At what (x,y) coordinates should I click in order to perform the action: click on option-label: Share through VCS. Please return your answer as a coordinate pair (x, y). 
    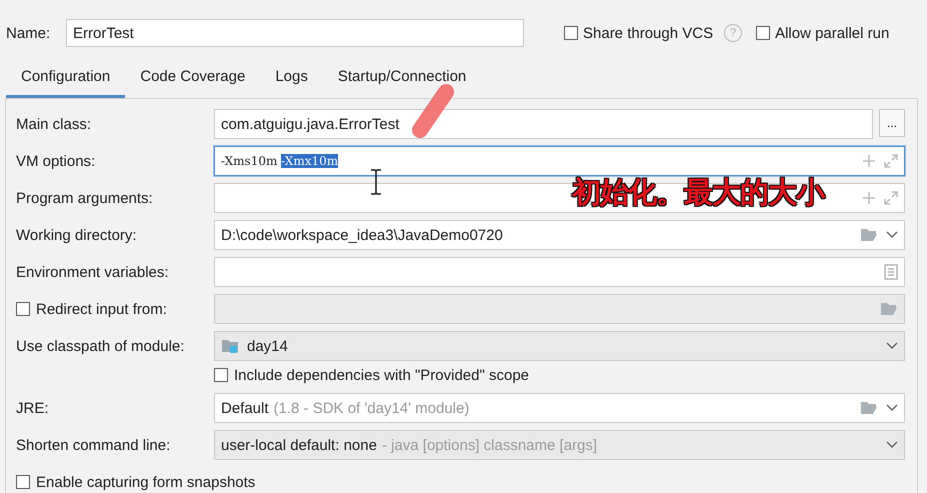
    Looking at the image, I should click on (648, 33).